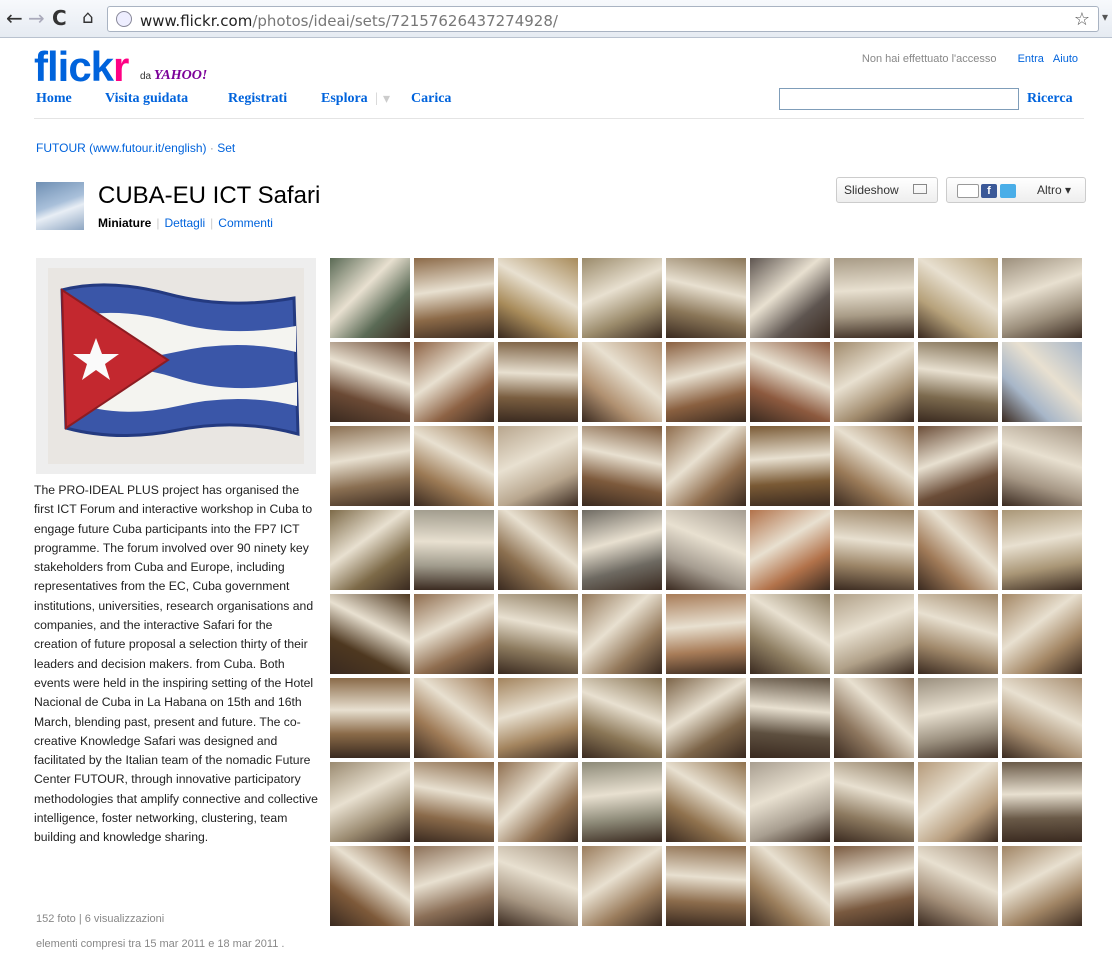  I want to click on signin-link: Entra, so click(1031, 59).